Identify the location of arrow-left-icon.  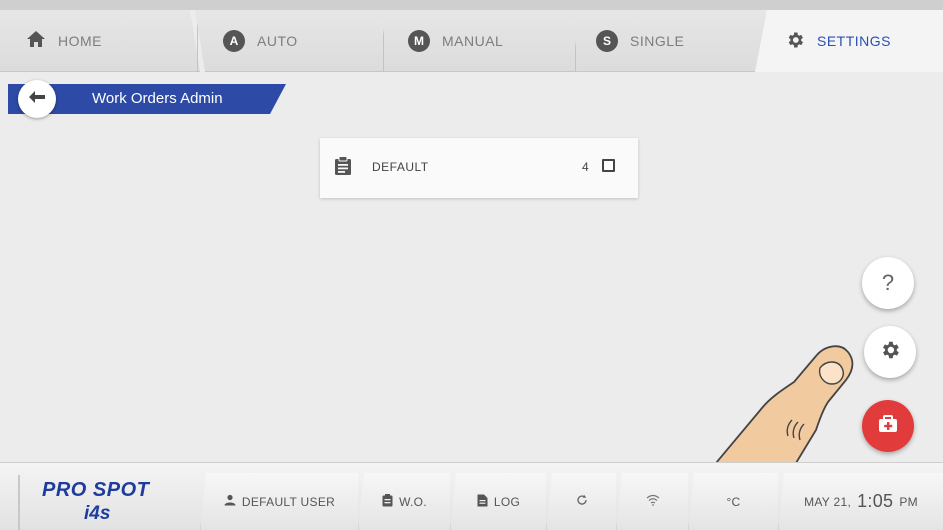
(37, 99).